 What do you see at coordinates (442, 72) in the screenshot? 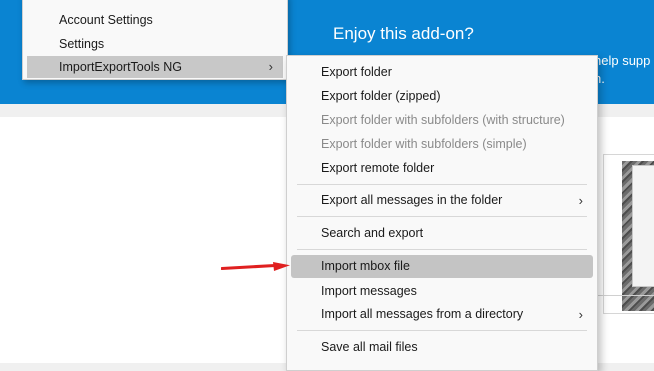
I see `menu-item-export-folder: Export folder` at bounding box center [442, 72].